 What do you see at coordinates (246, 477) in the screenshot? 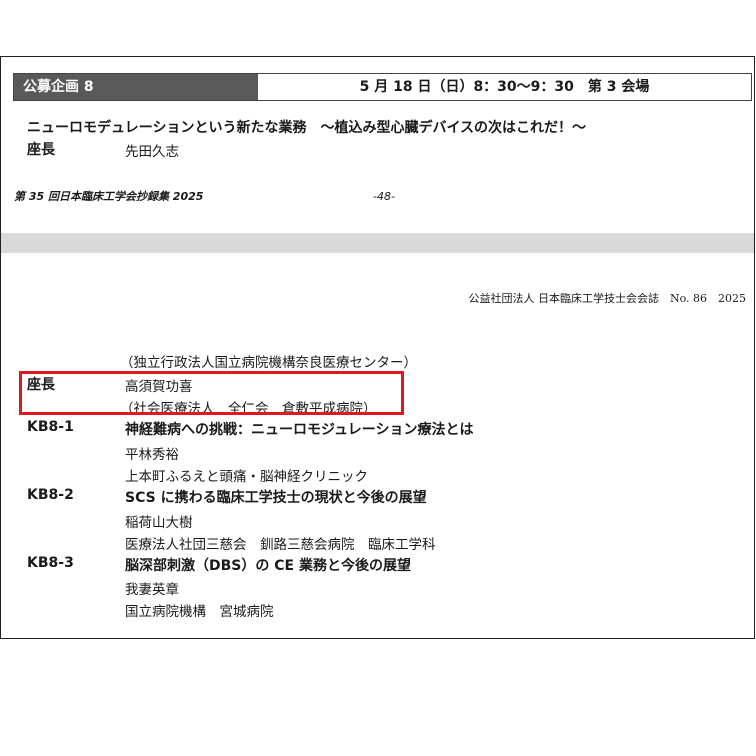
I see `lecture-affiliation: 上本町ふるえと頭痛・脳神経クリニック` at bounding box center [246, 477].